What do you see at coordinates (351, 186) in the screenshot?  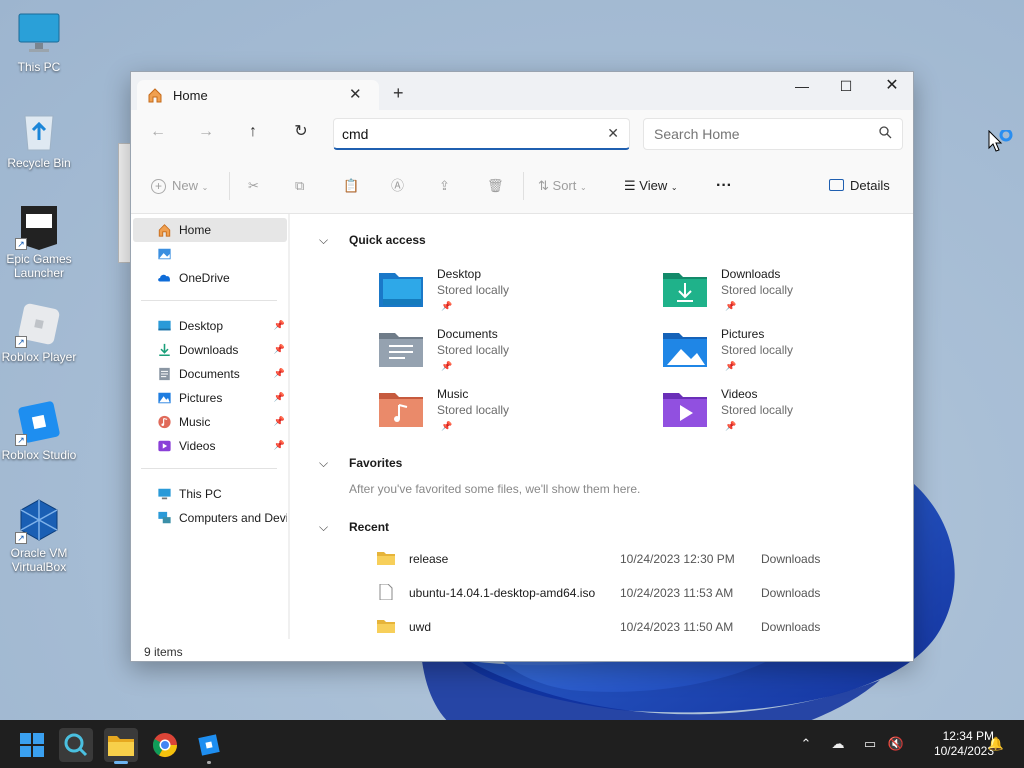 I see `paste-button: 📋` at bounding box center [351, 186].